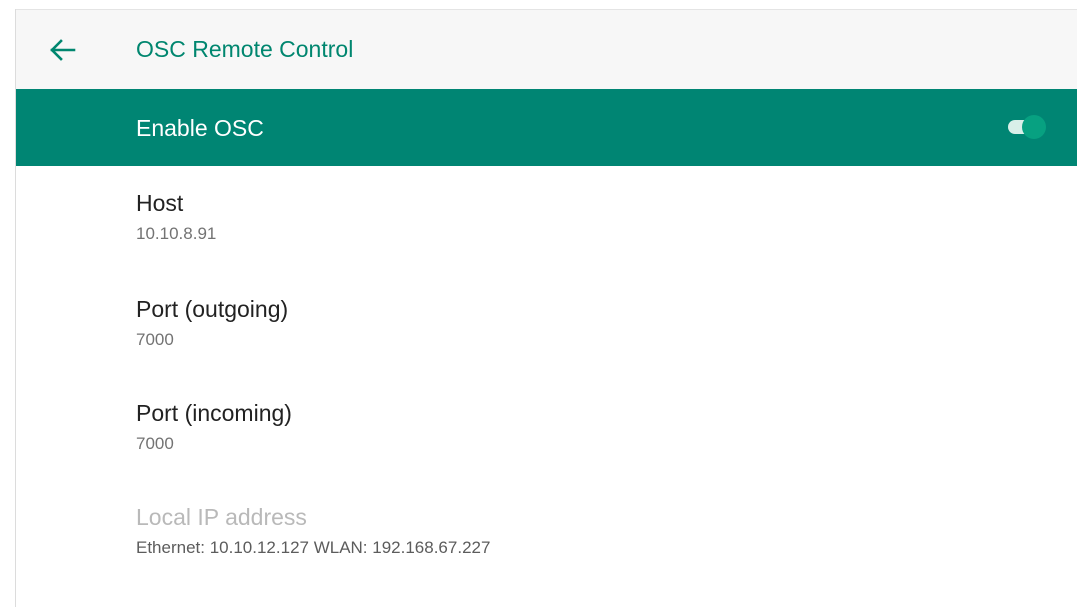 The height and width of the screenshot is (607, 1077). I want to click on port-outgoing-value: 7000, so click(155, 339).